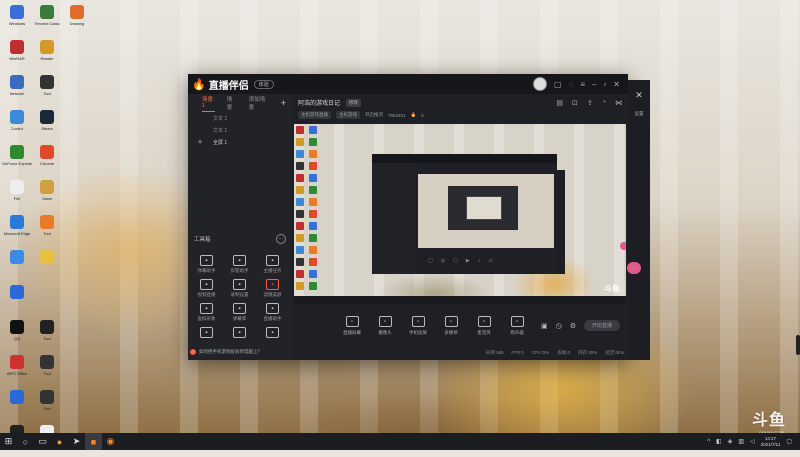  What do you see at coordinates (47, 159) in the screenshot?
I see `desktop-icon: Chrome` at bounding box center [47, 159].